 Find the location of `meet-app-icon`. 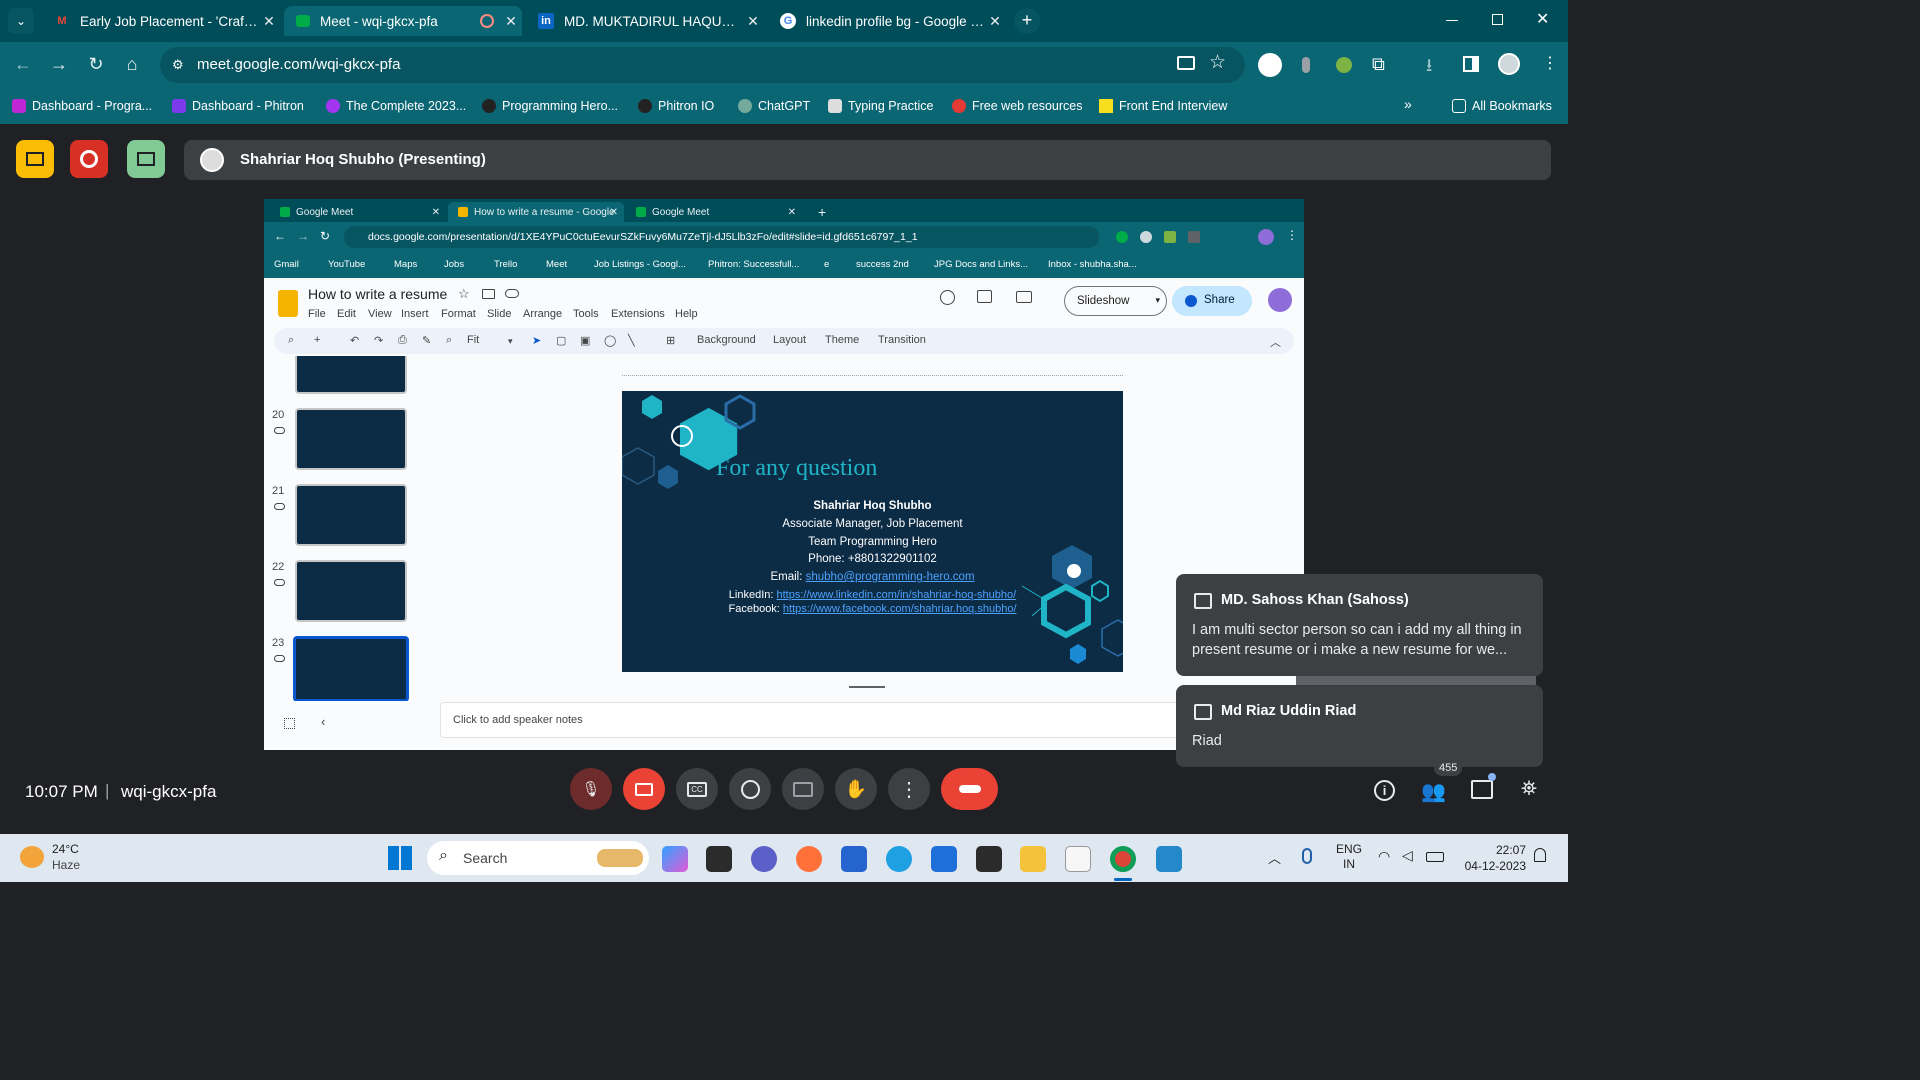

meet-app-icon is located at coordinates (764, 859).